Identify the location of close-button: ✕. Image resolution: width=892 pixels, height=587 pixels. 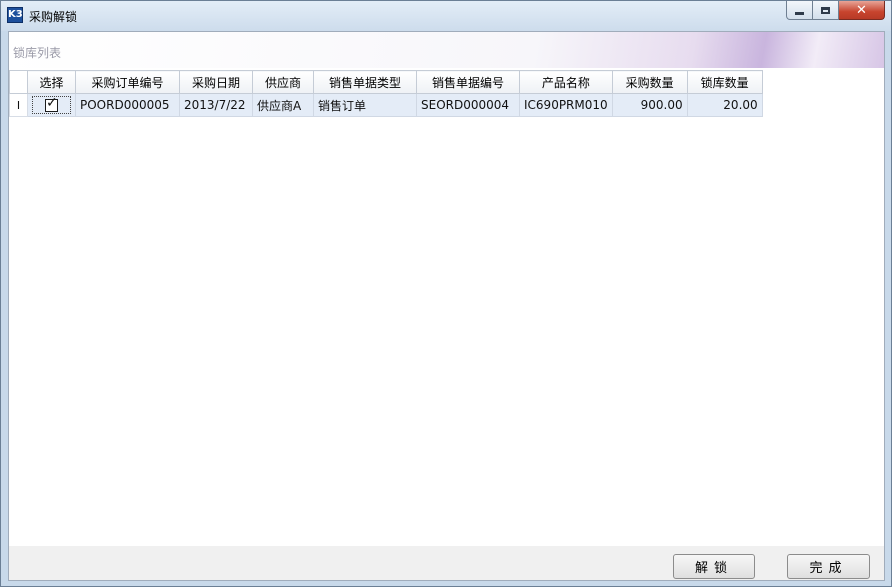
(862, 10).